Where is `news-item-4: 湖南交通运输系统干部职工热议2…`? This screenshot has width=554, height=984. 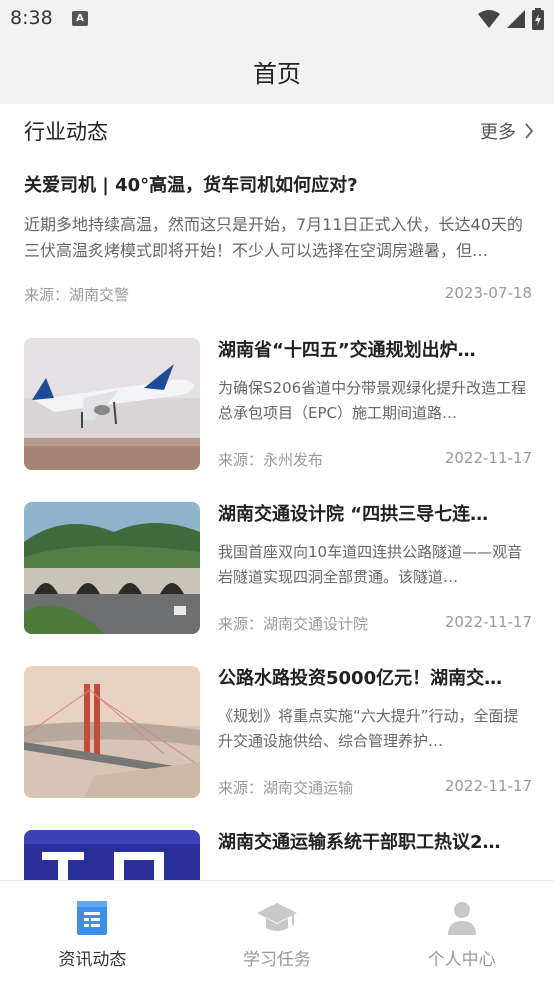
news-item-4: 湖南交通运输系统干部职工热议2… is located at coordinates (278, 855).